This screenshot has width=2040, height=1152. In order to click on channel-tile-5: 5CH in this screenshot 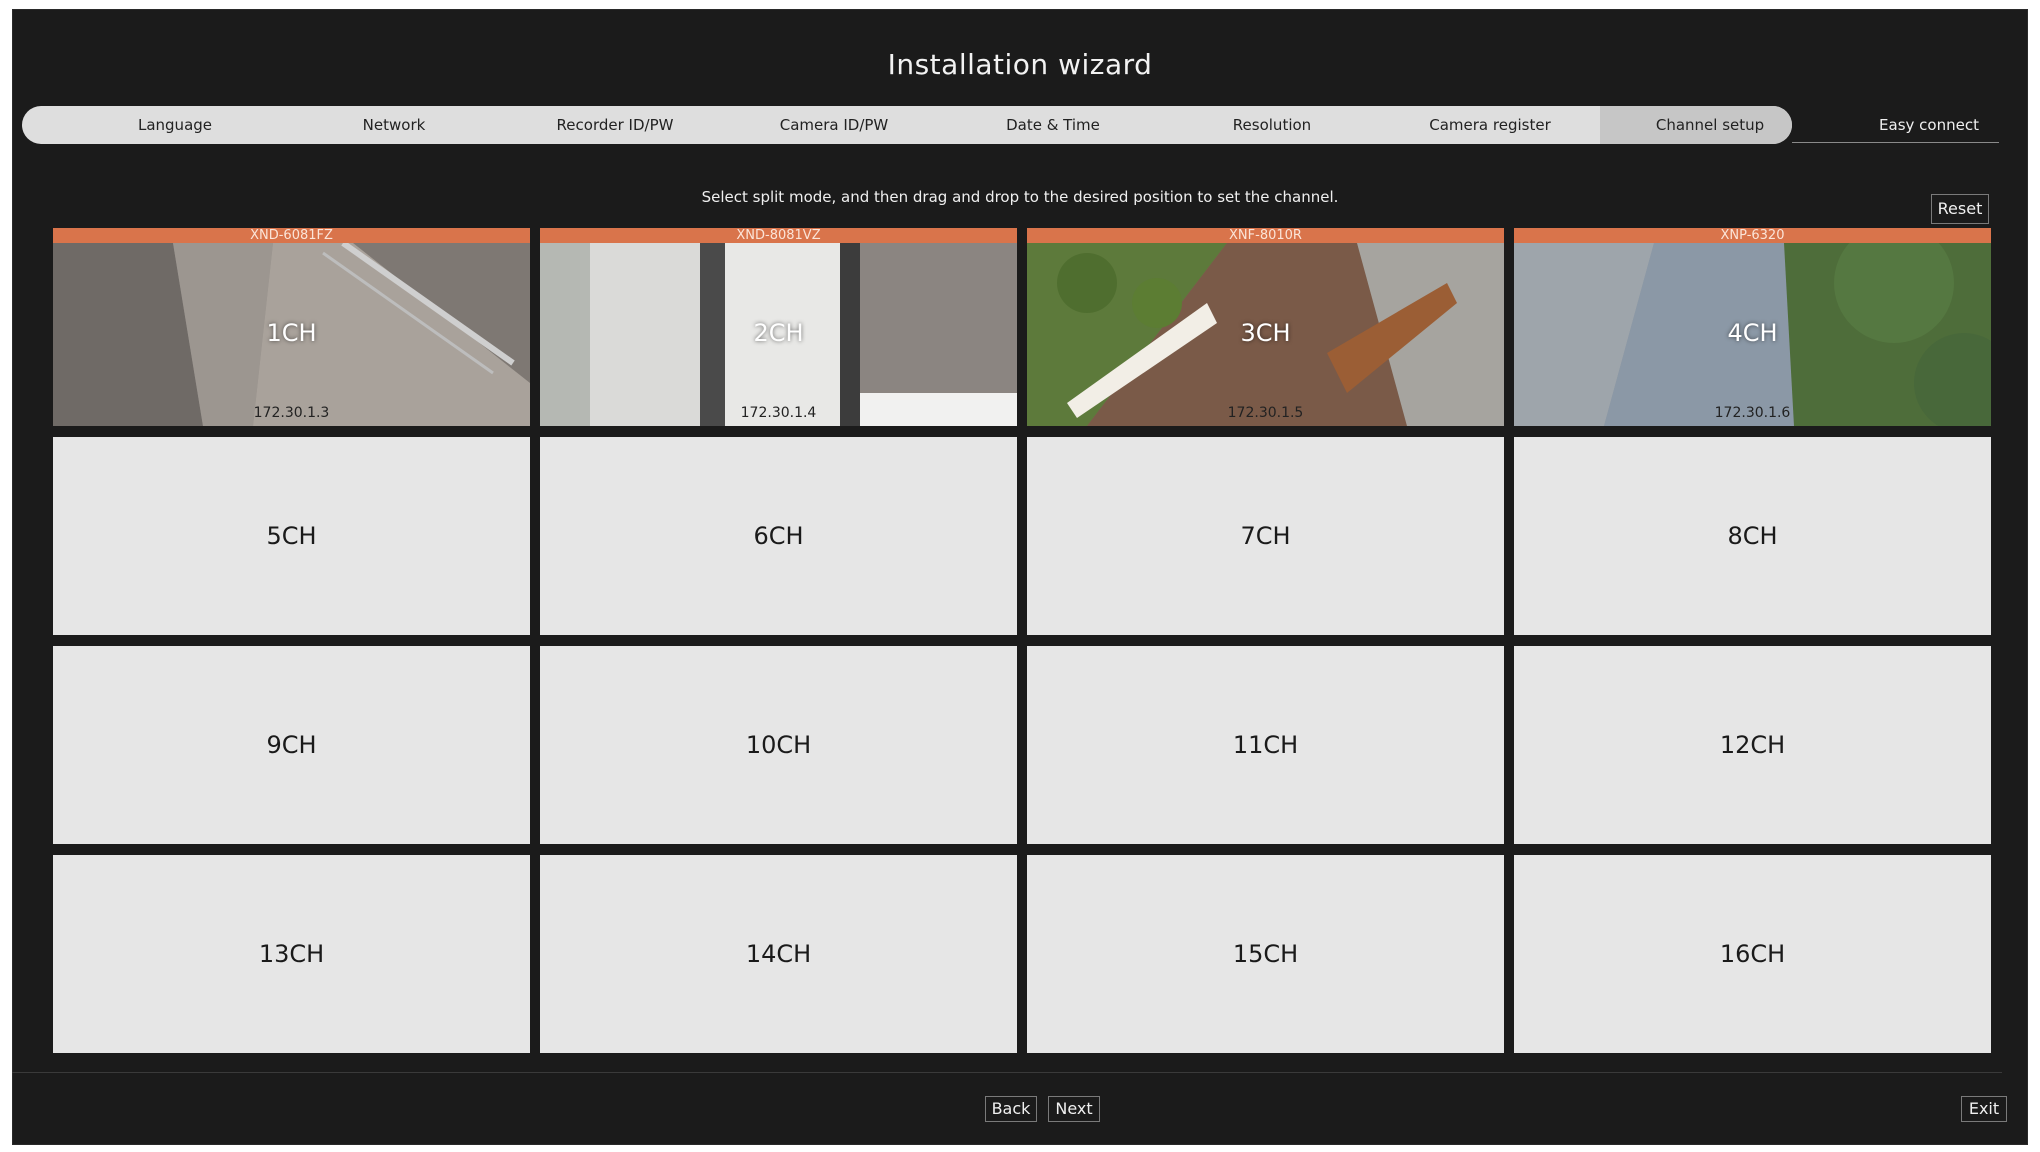, I will do `click(291, 536)`.